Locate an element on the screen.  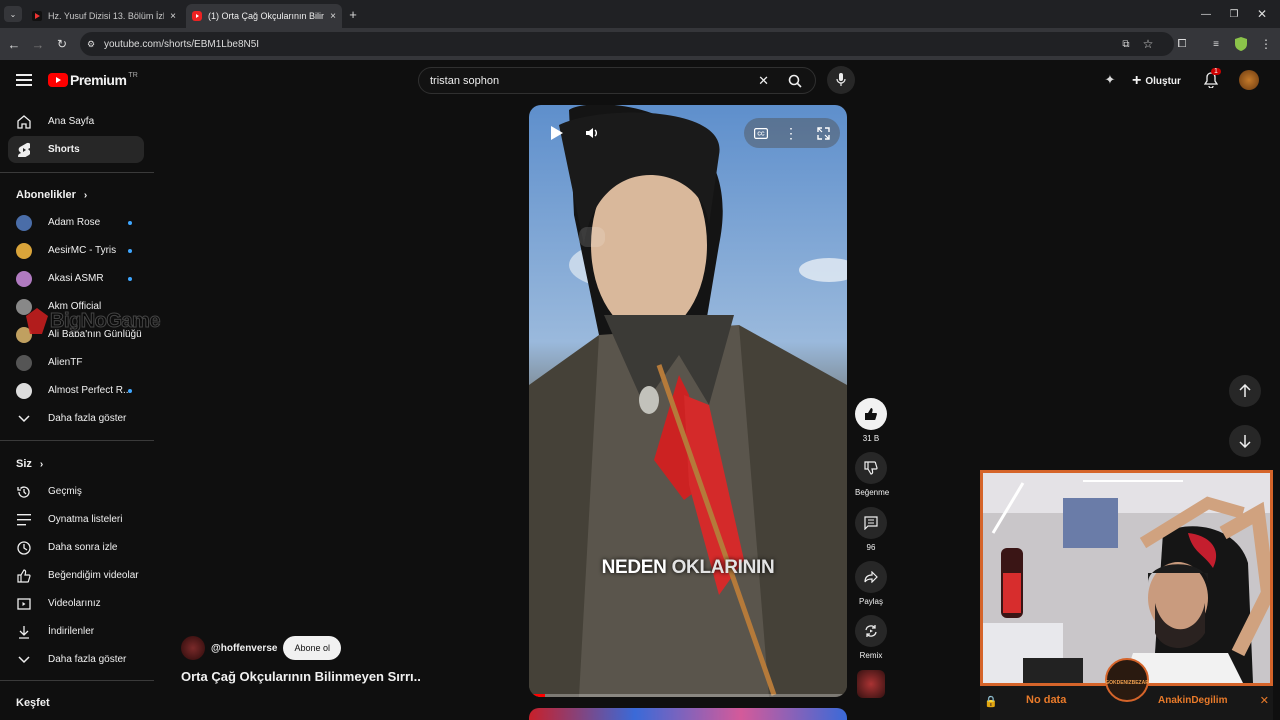
logo-text: Premium is located at coordinates (98, 80).